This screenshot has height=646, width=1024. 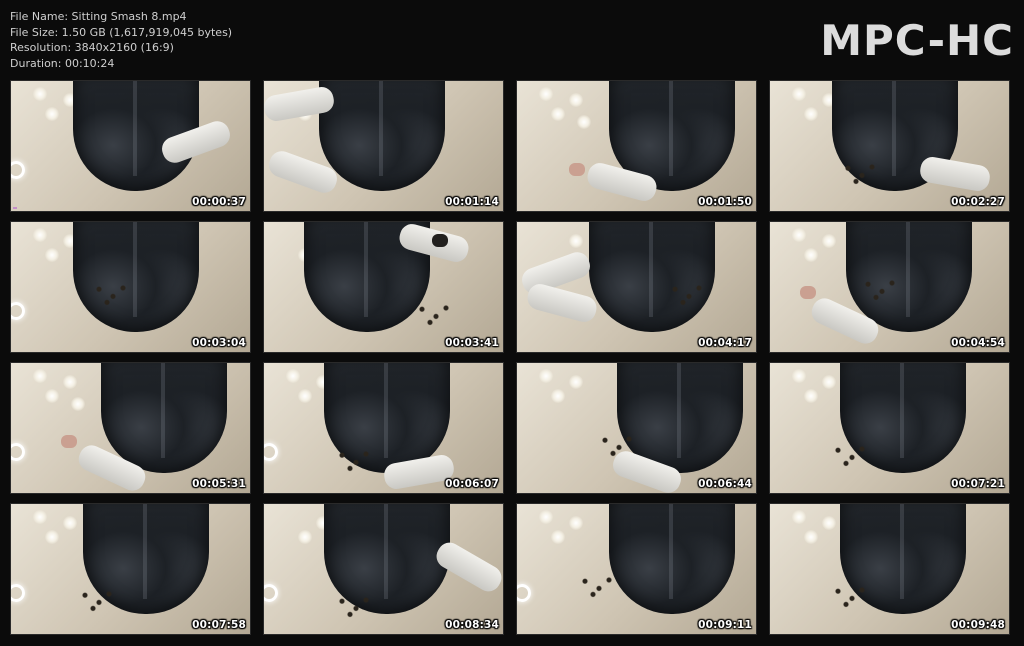 I want to click on thumbnail-frame-7: 00:04:17, so click(x=636, y=287).